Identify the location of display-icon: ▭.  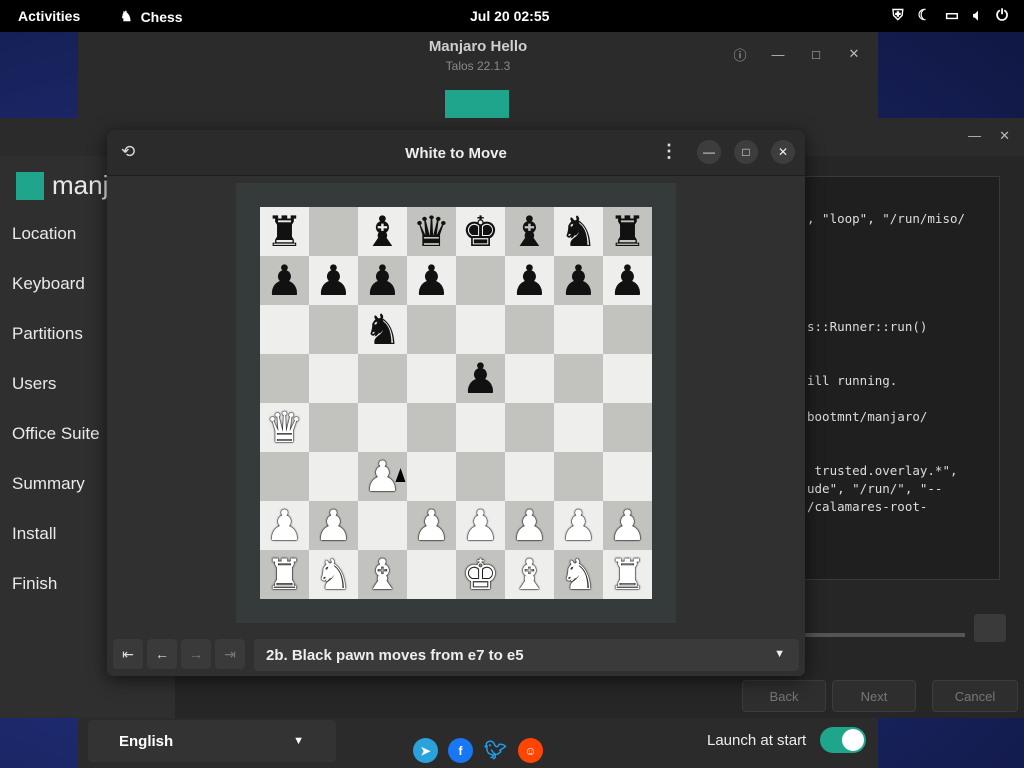
(952, 15).